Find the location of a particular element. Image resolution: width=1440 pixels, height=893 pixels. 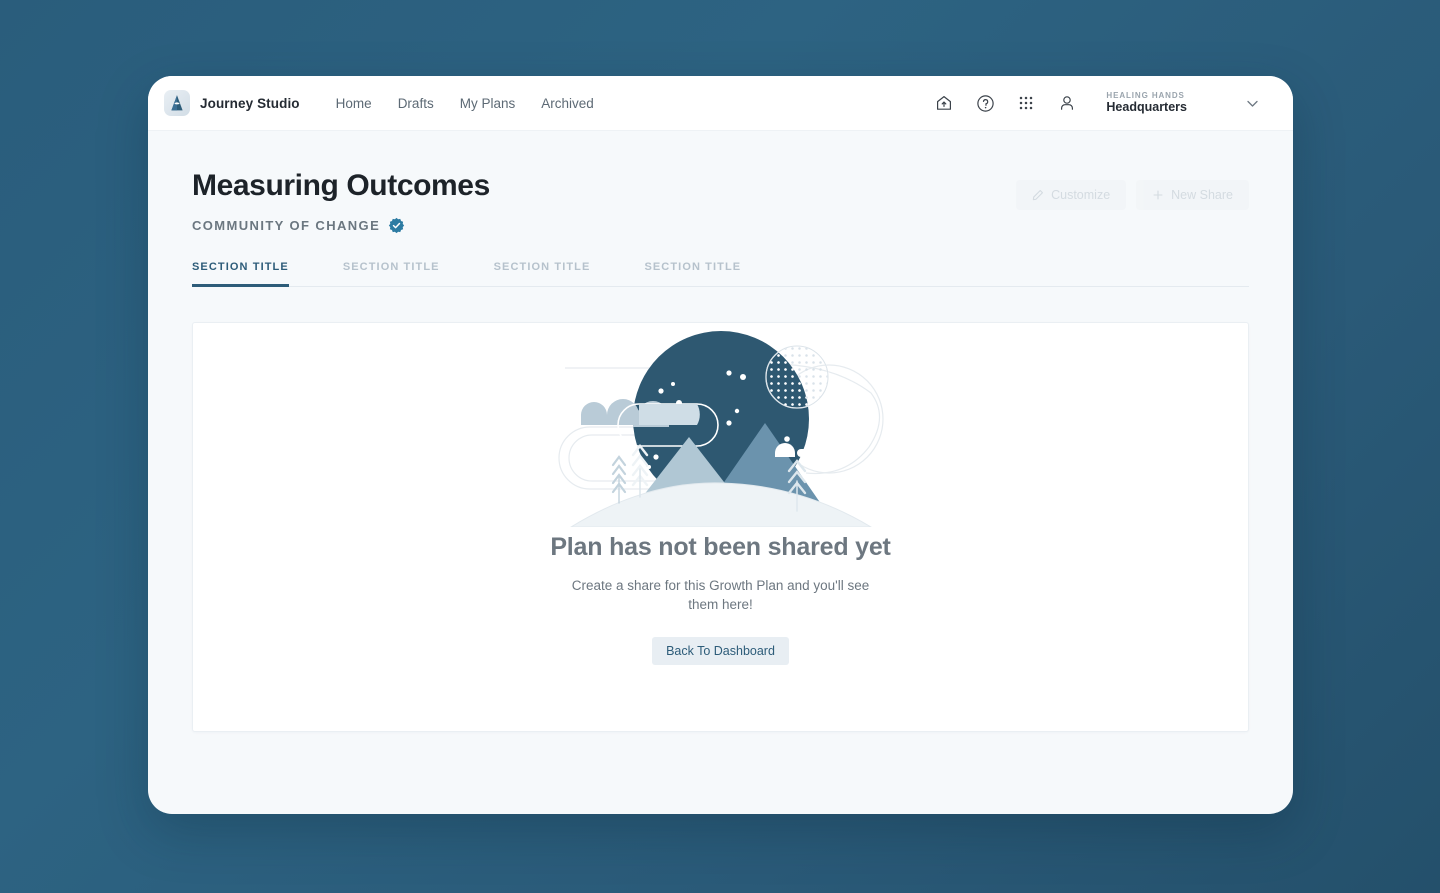

tab-section-3: SECTION TITLE is located at coordinates (542, 274).